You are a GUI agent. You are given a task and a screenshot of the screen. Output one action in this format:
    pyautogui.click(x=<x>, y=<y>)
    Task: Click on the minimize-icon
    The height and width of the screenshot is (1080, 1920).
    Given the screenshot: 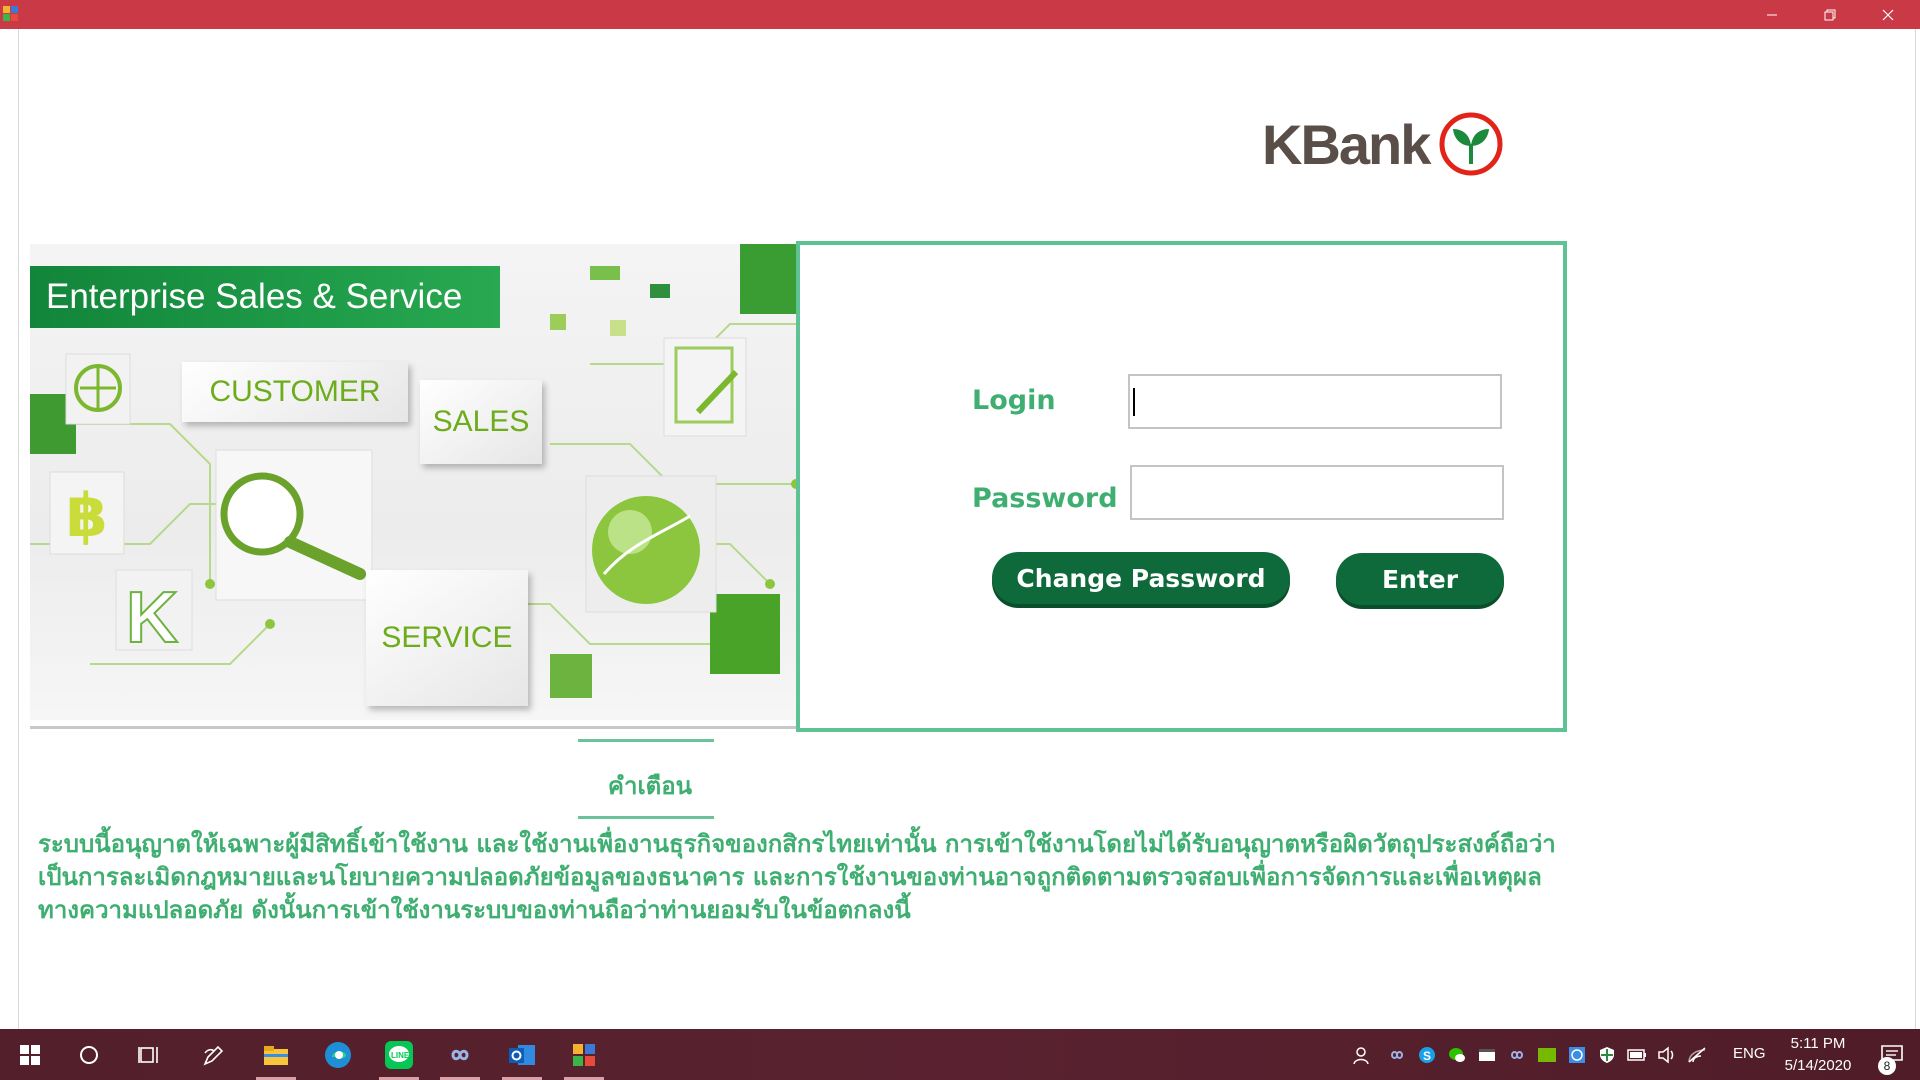 What is the action you would take?
    pyautogui.click(x=1772, y=14)
    